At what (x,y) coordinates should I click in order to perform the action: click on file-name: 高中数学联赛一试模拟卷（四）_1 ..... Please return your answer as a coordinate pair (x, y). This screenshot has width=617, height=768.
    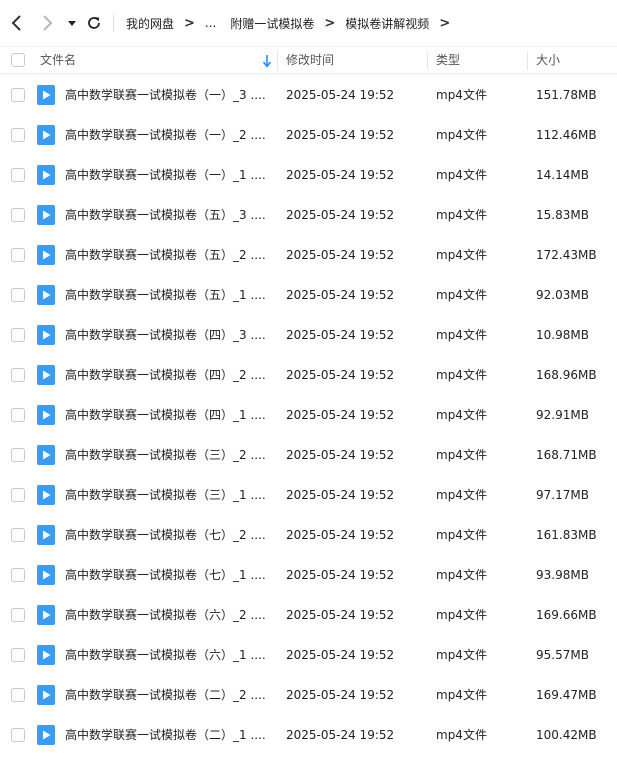
    Looking at the image, I should click on (170, 415).